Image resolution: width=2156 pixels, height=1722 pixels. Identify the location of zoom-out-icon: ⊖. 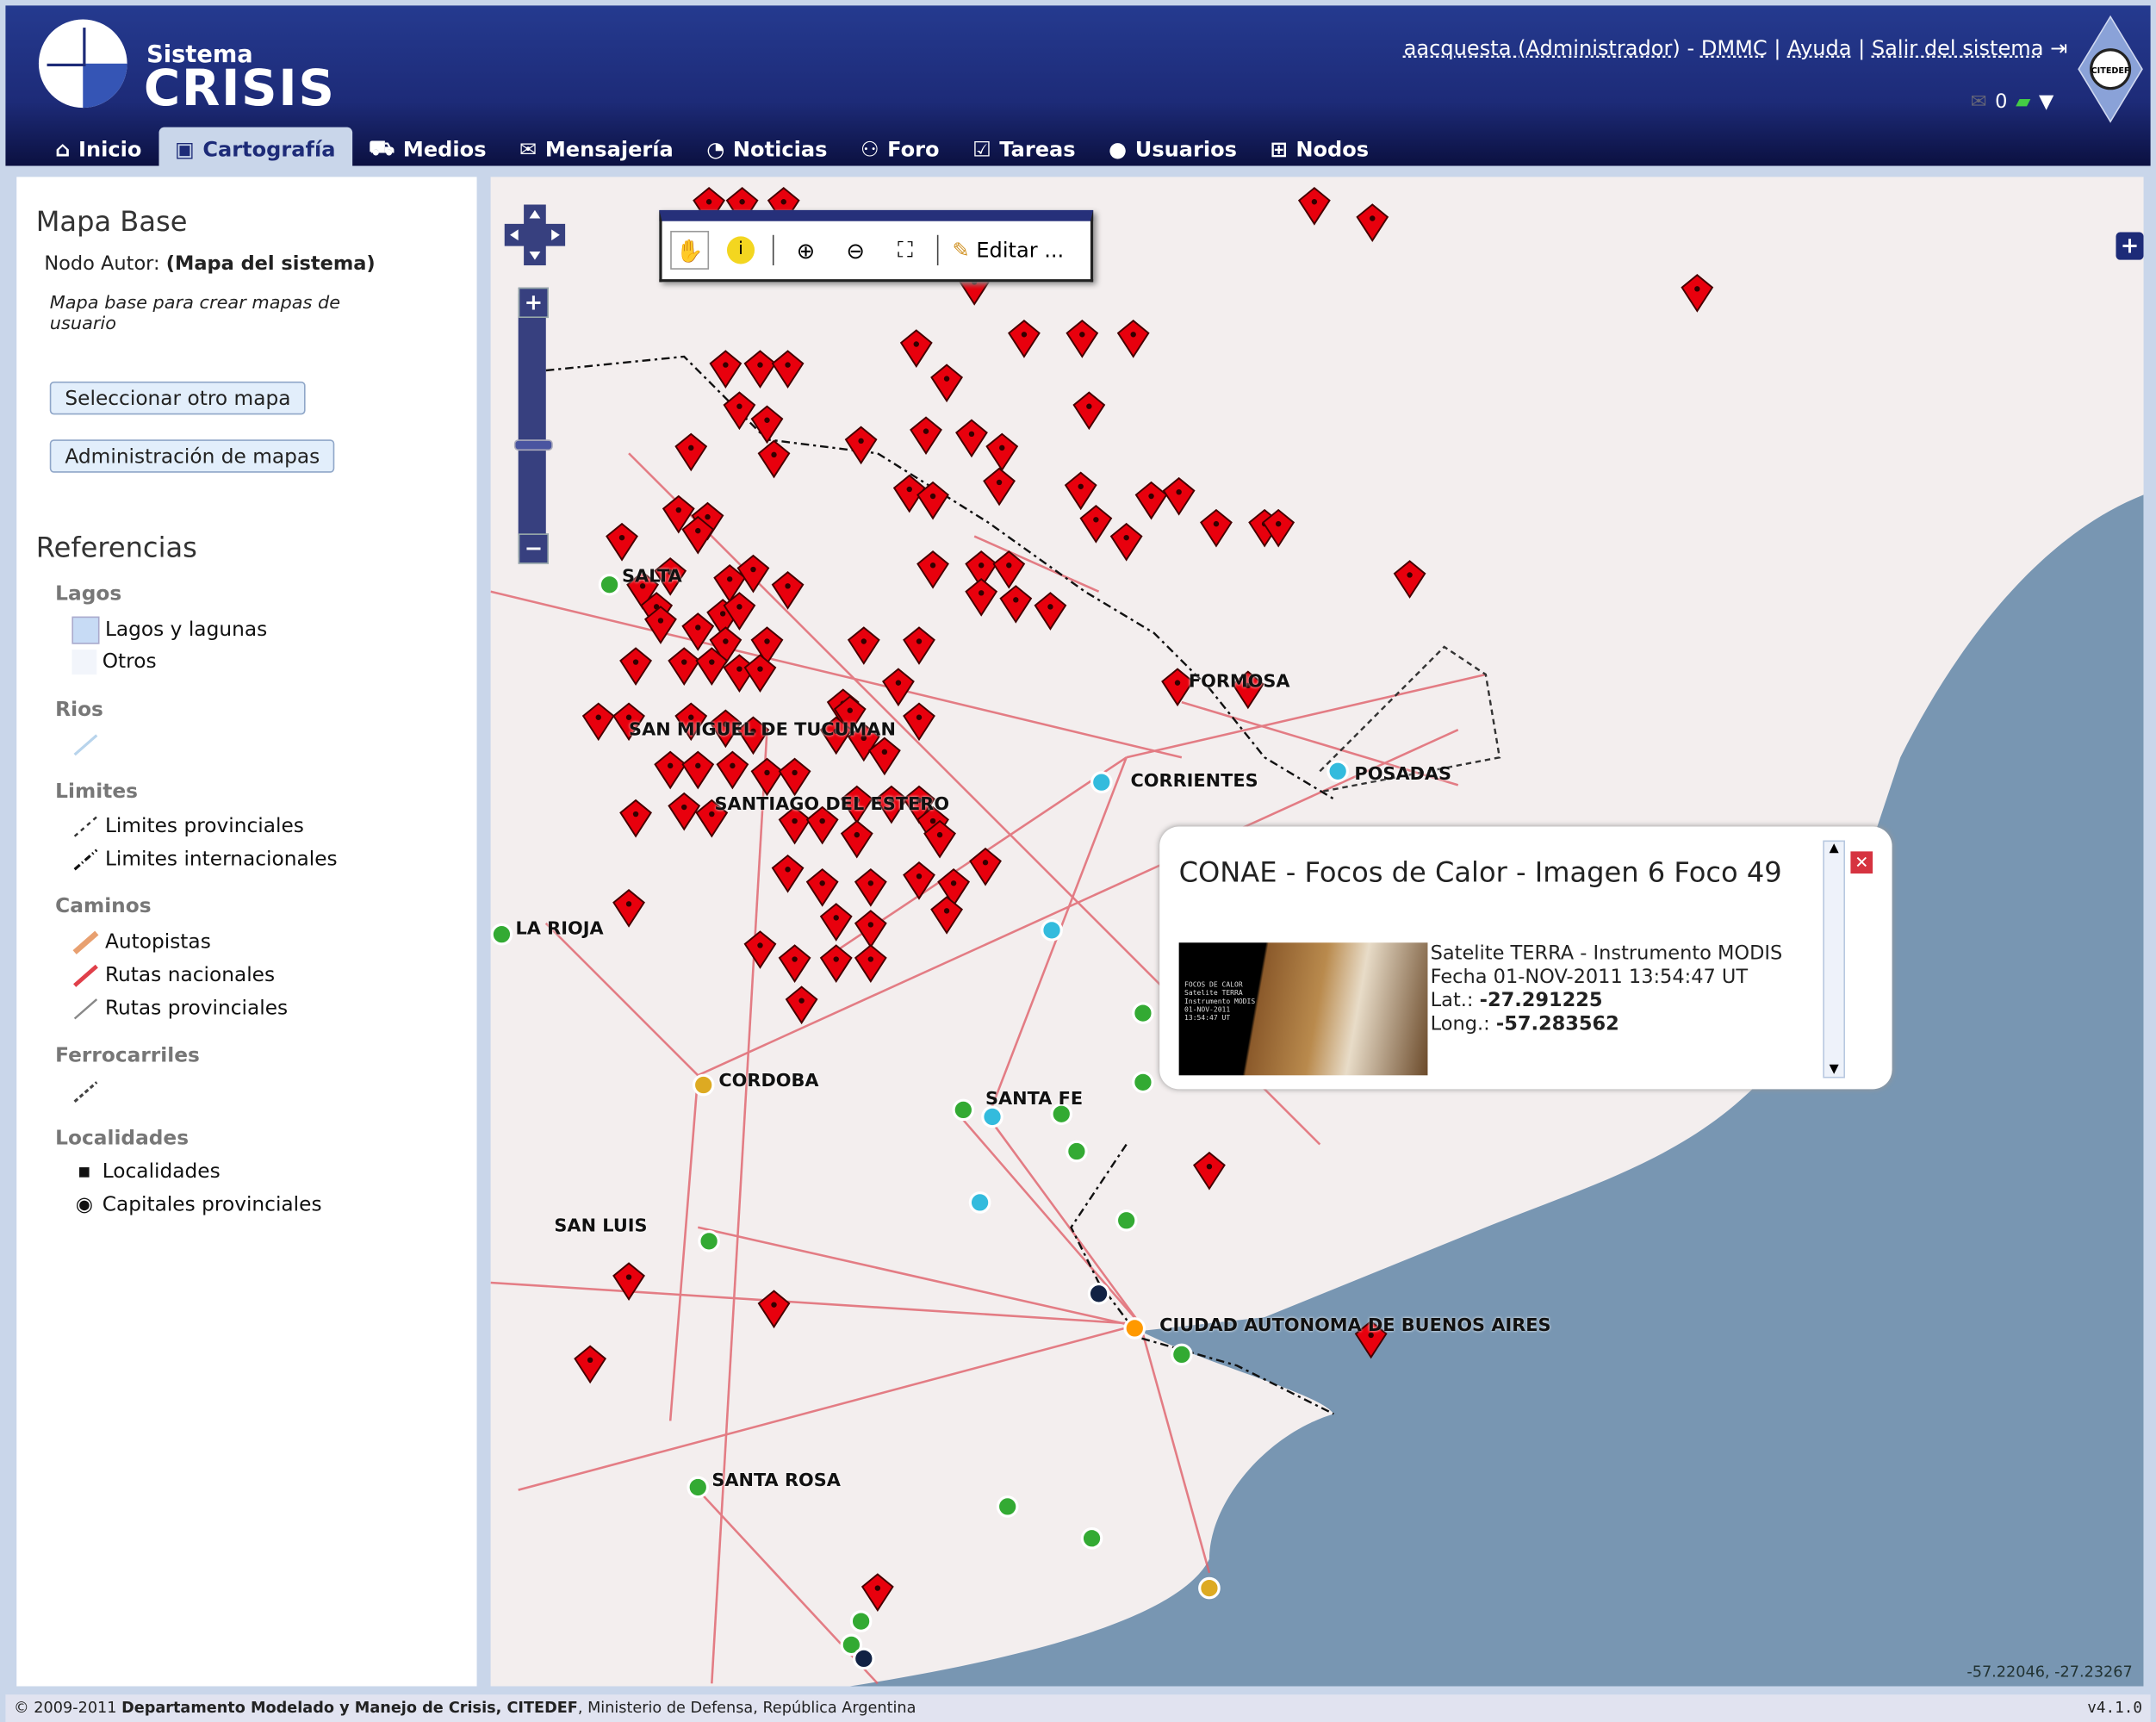
(855, 251).